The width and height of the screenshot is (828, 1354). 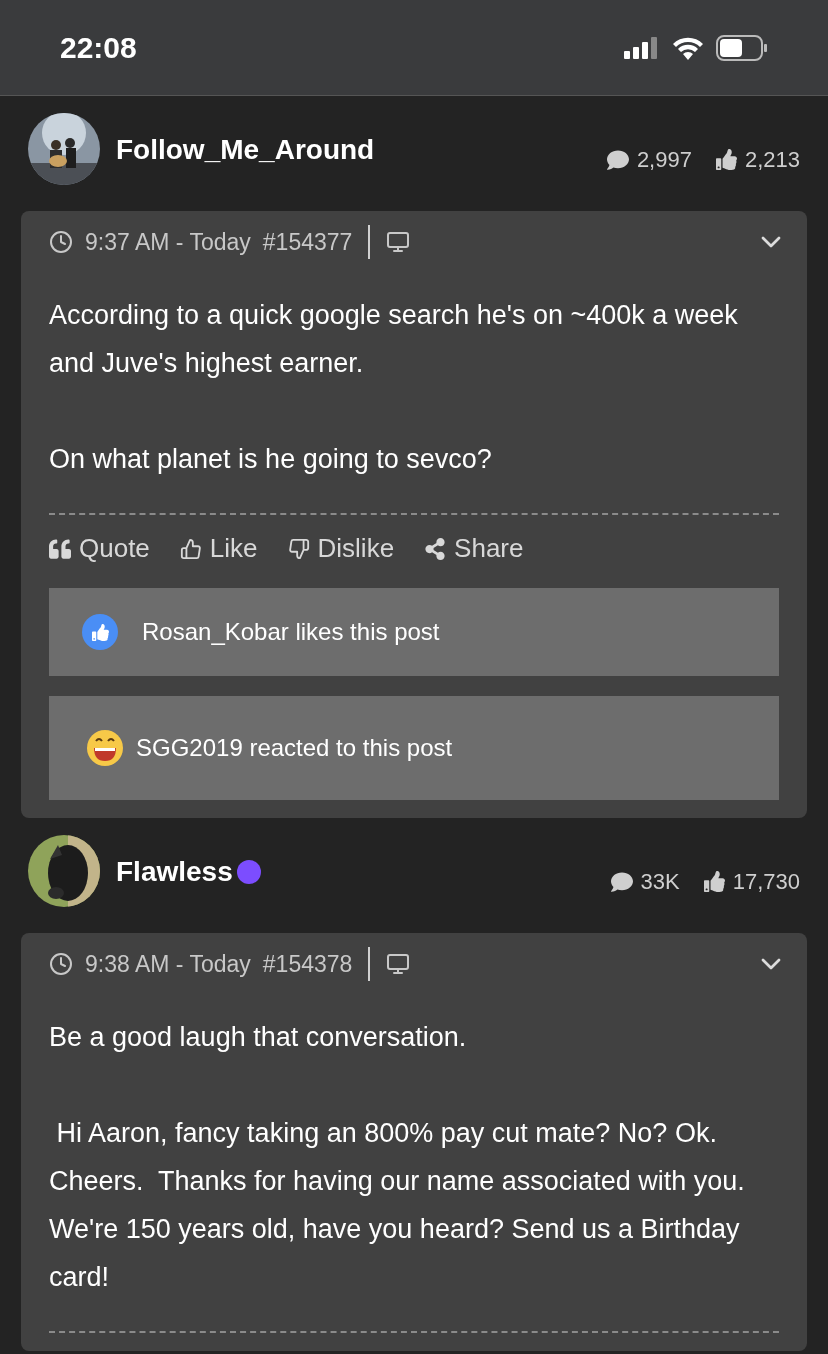 What do you see at coordinates (772, 160) in the screenshot?
I see `like-count: 2,213` at bounding box center [772, 160].